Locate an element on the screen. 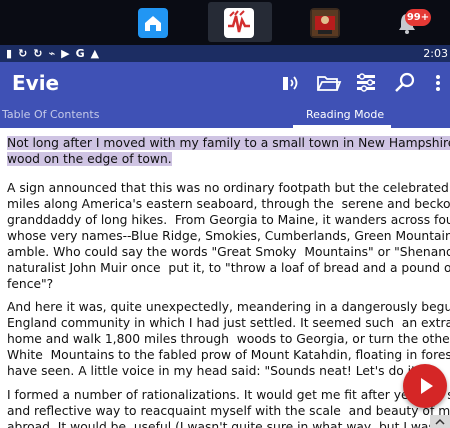  usb-icon: ⌁ is located at coordinates (52, 53).